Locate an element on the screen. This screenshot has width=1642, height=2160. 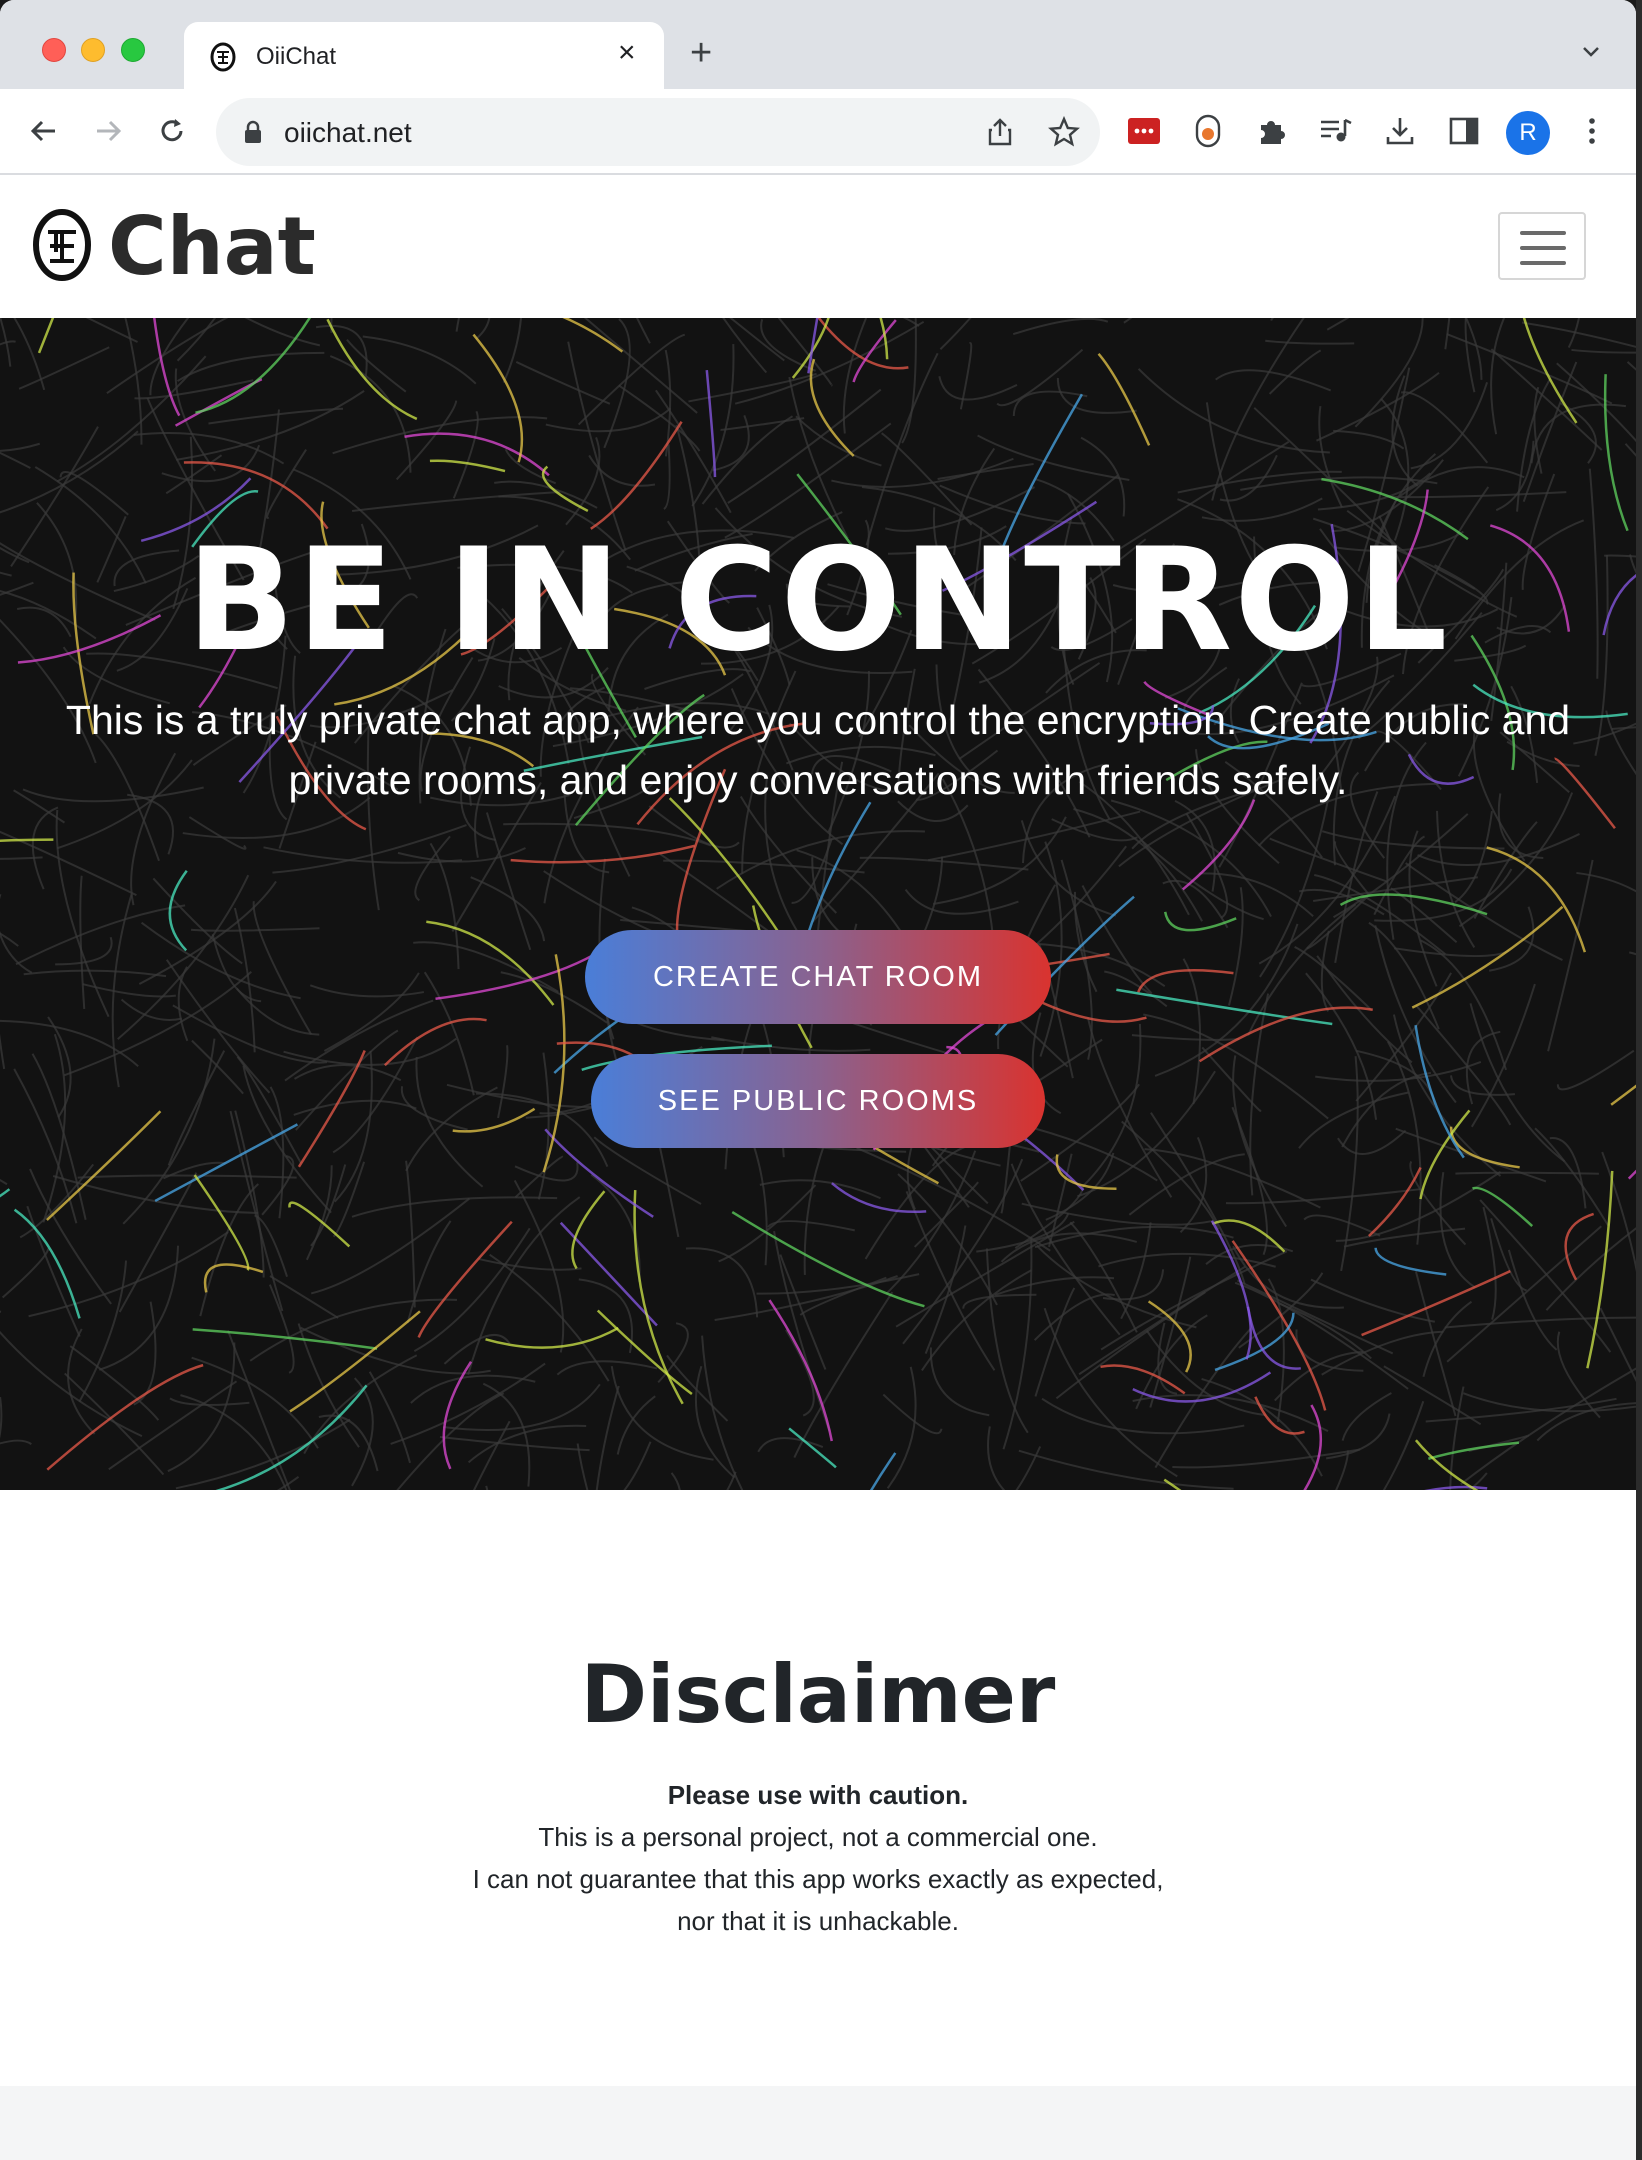
disclaimer-text-line: nor that it is unhackable. is located at coordinates (818, 1921).